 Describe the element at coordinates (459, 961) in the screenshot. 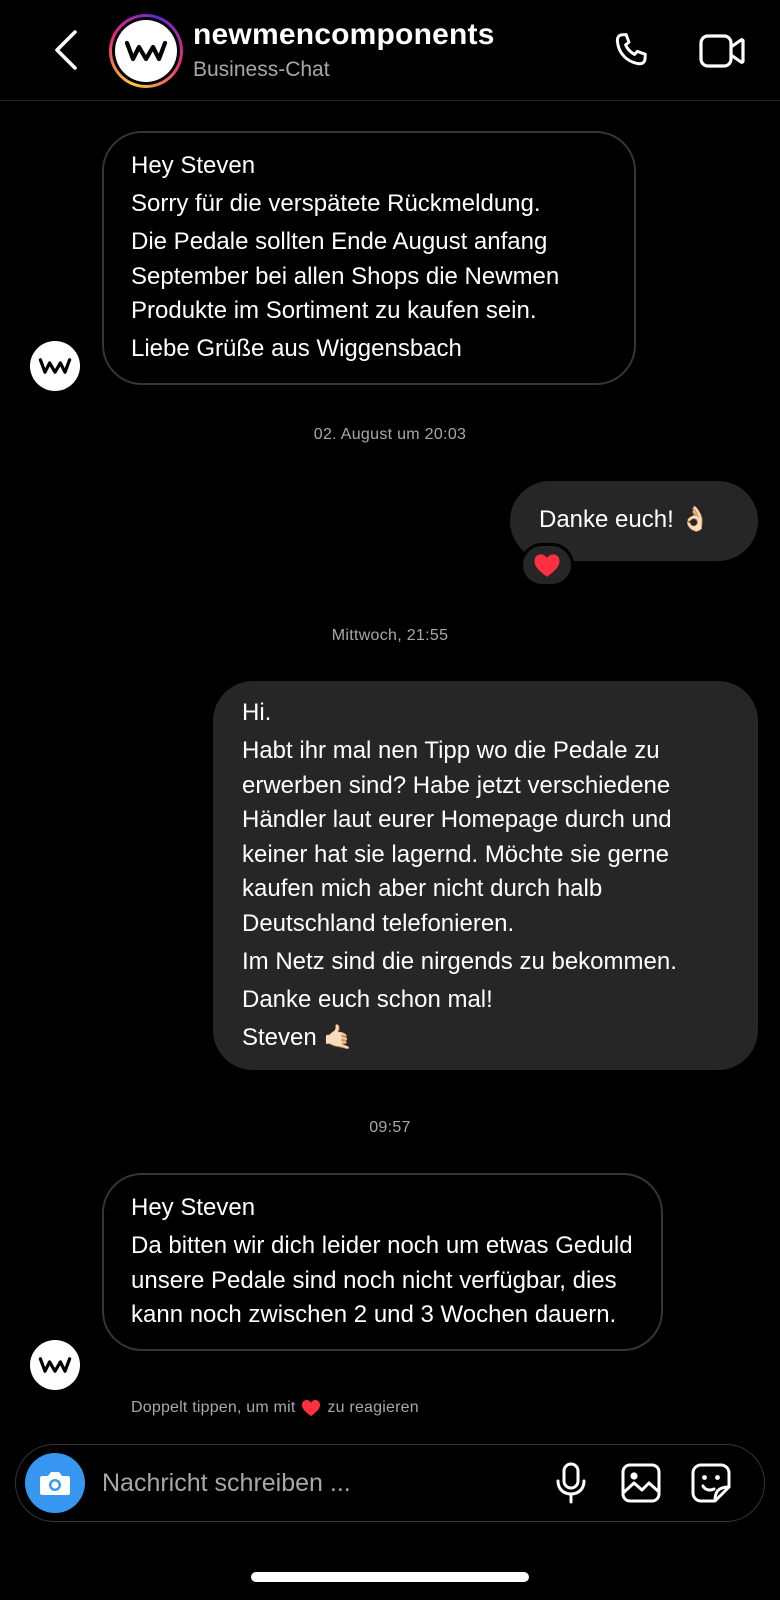

I see `message-line: Im Netz sind die nirgends zu bekommen.` at that location.